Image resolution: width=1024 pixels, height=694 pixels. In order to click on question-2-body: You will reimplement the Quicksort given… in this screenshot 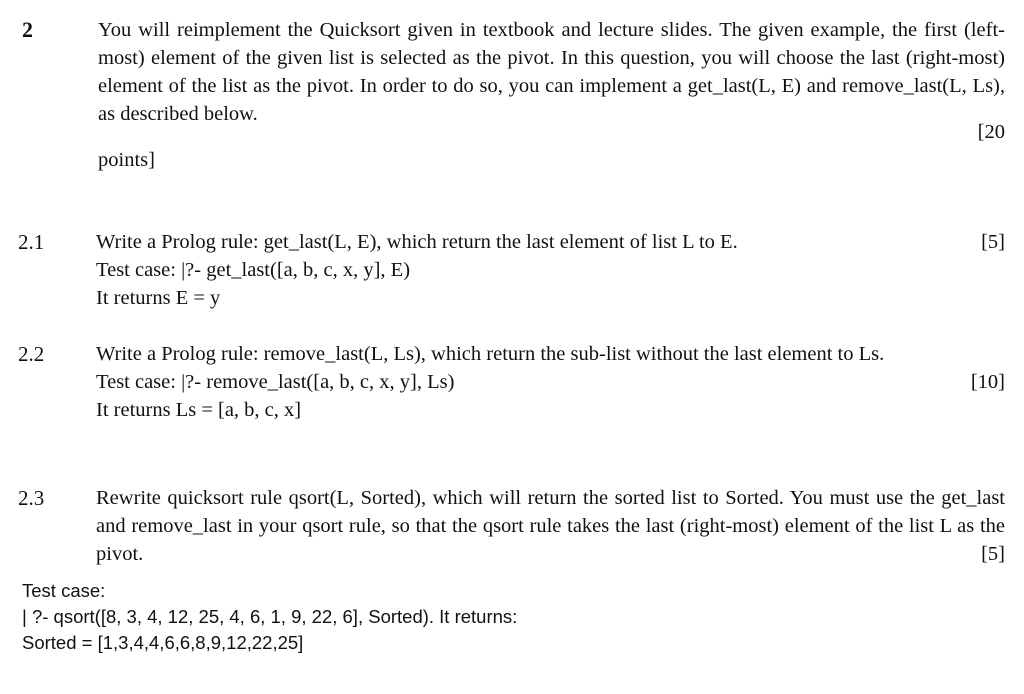, I will do `click(551, 72)`.